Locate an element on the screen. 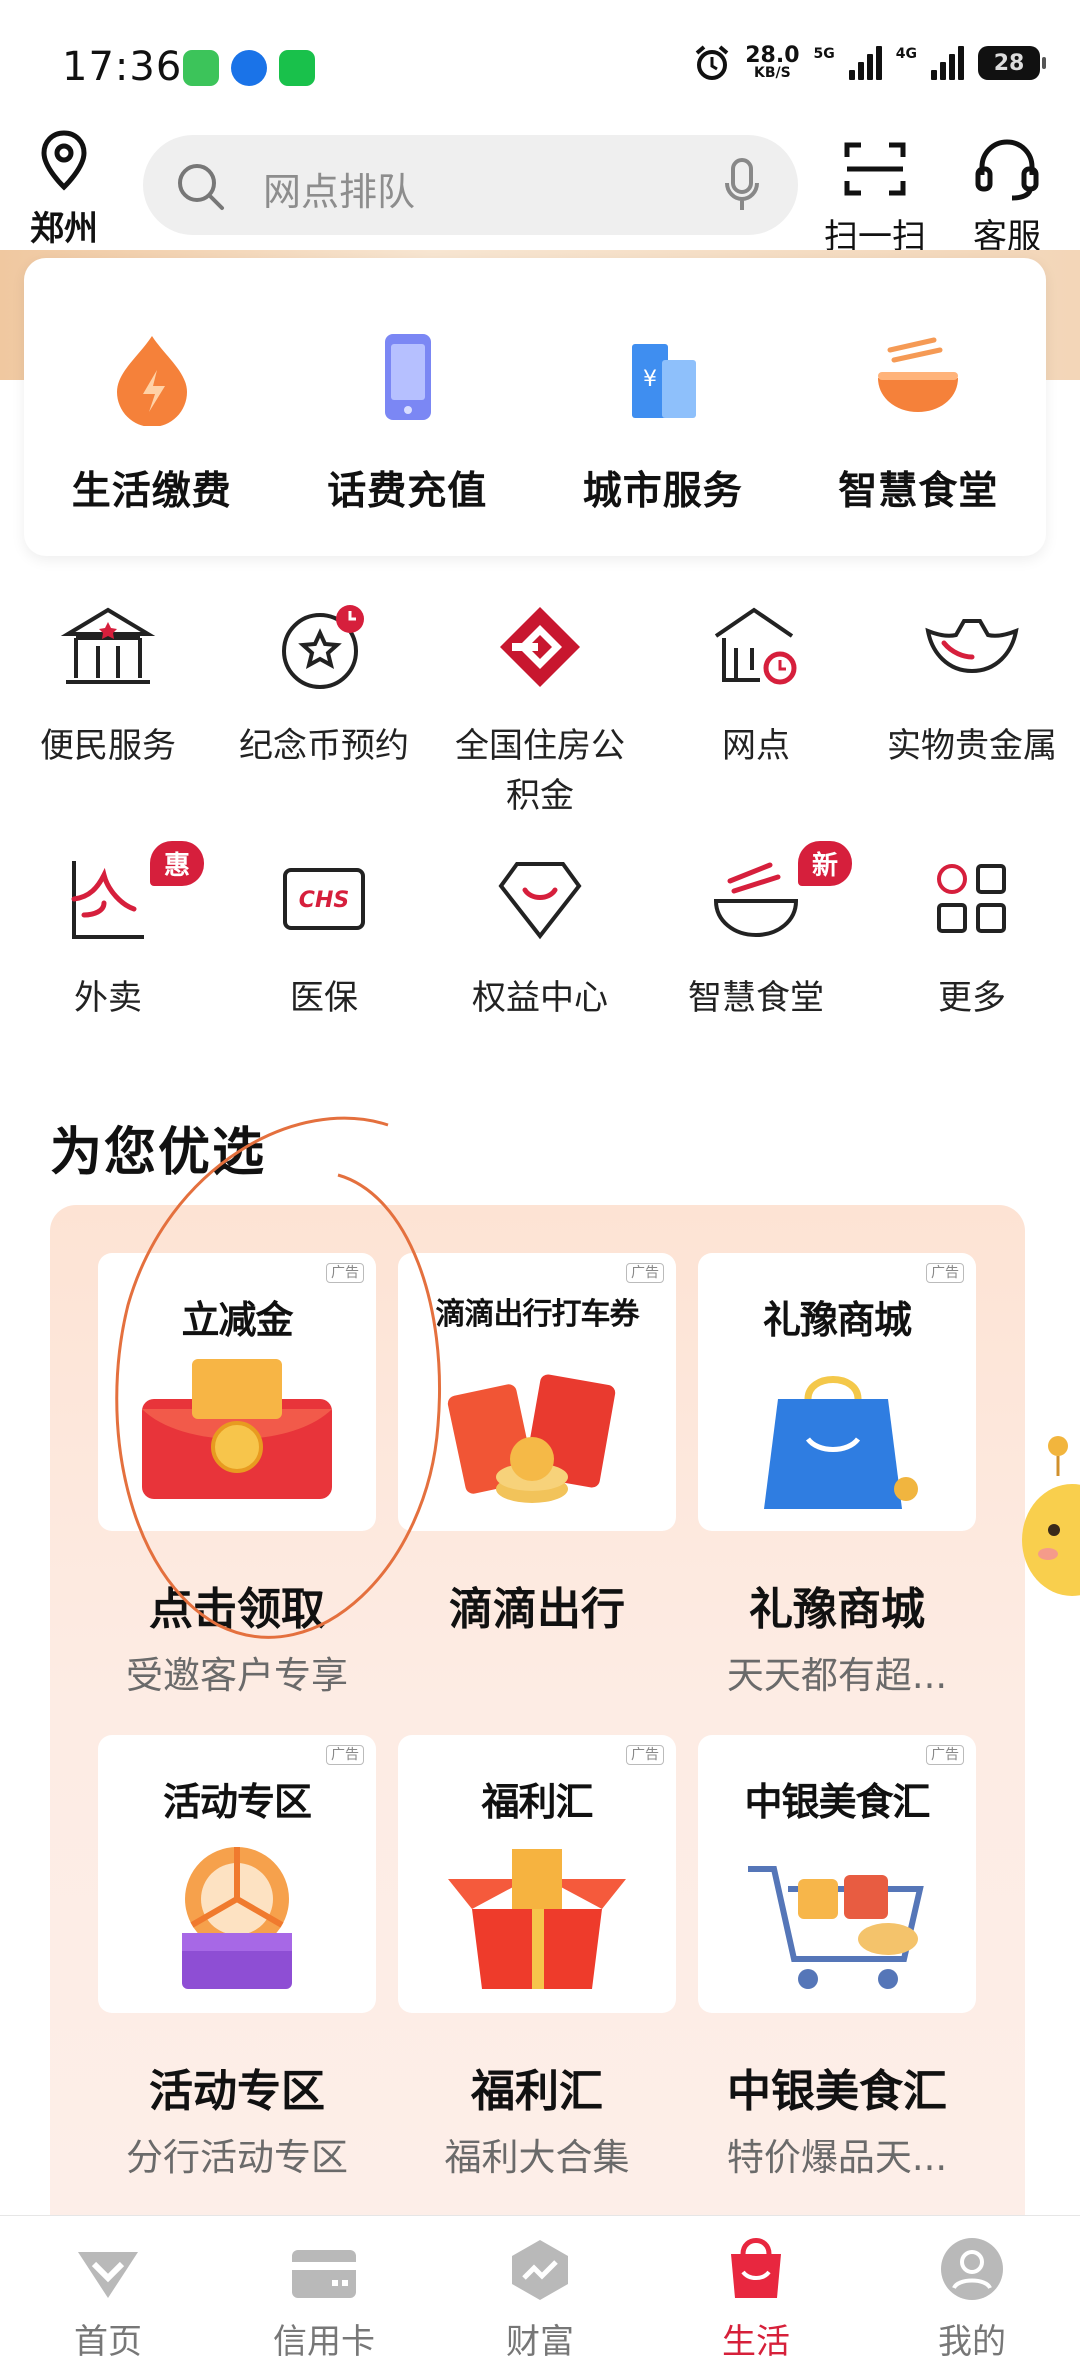  promo-banner-text: 活动专区 is located at coordinates (237, 1802).